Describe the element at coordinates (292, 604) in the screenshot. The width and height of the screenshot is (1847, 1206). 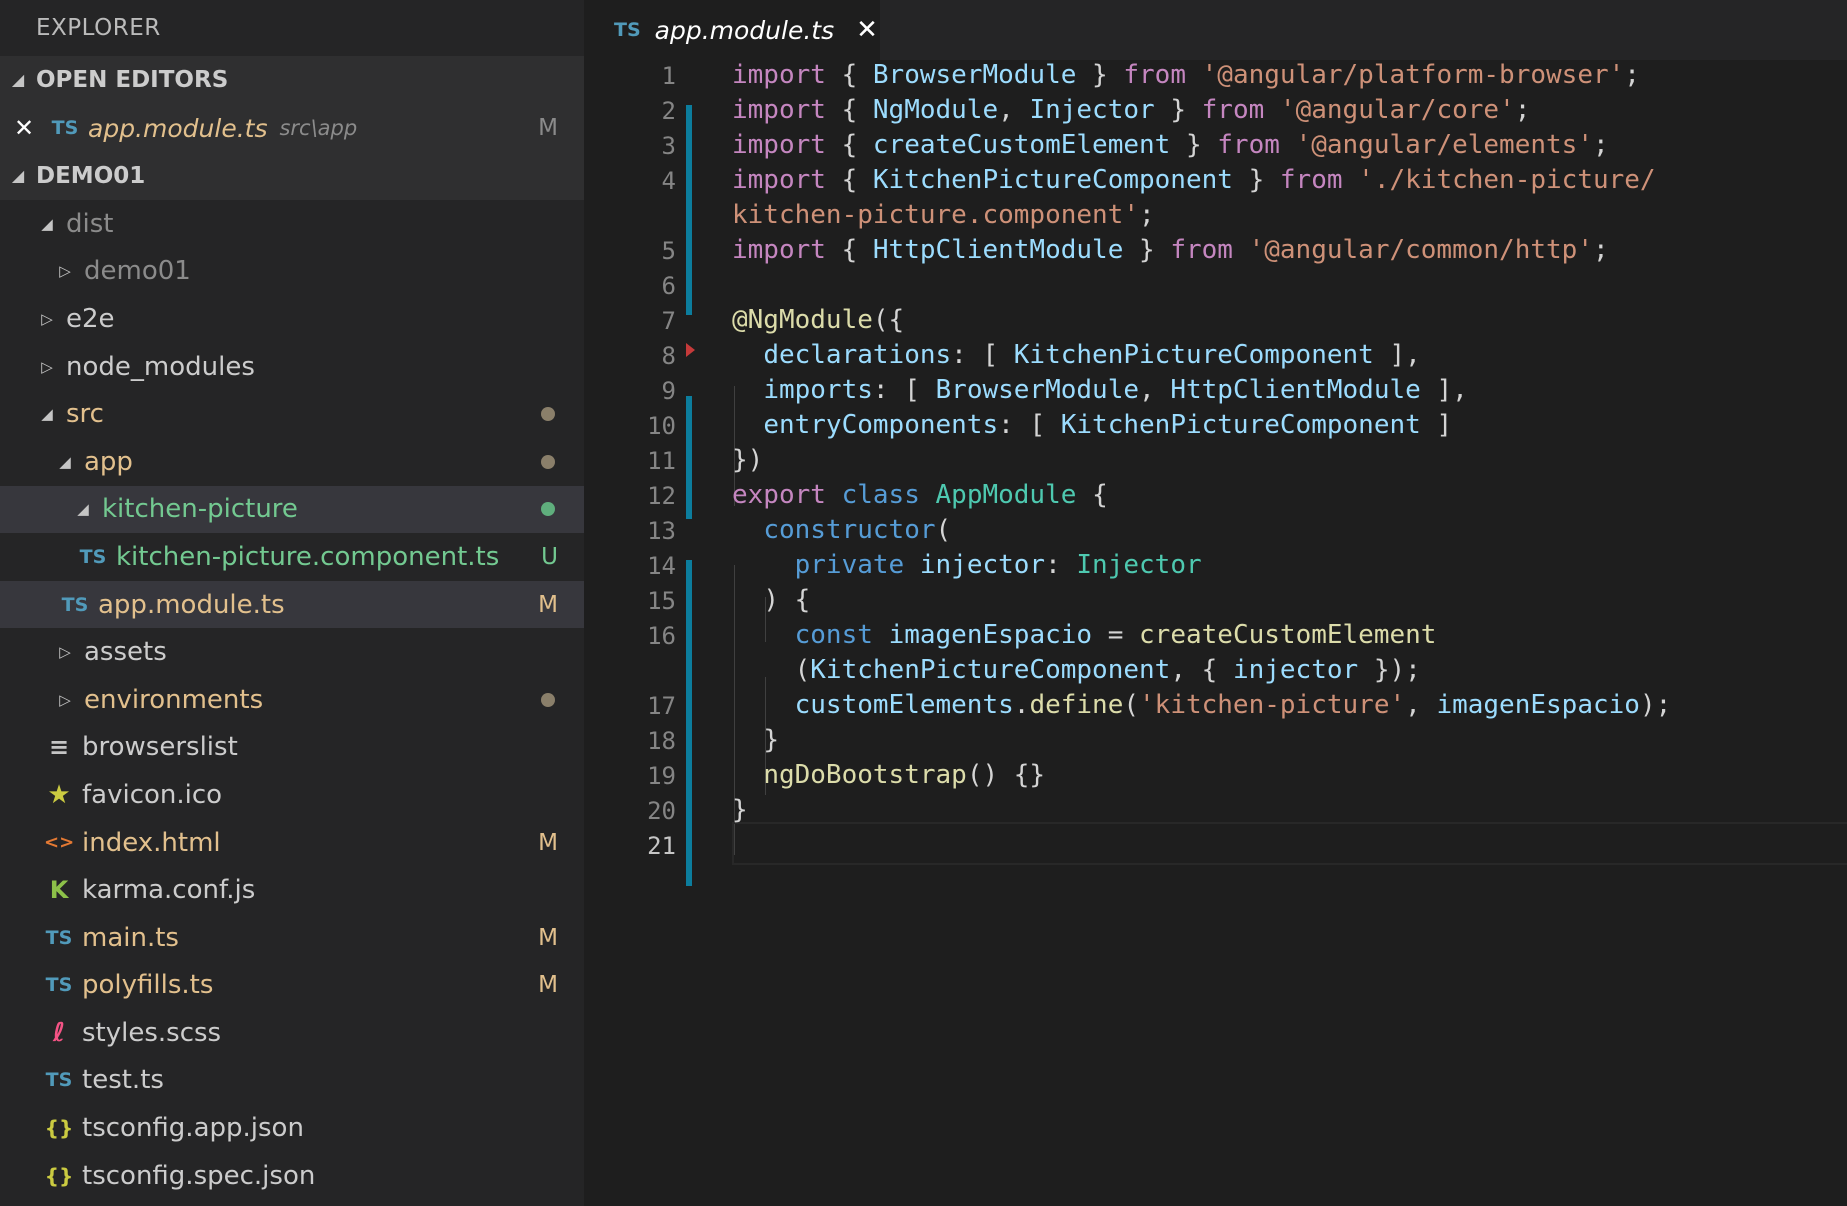
I see `tree-file-app-module: TS app.module.ts M` at that location.